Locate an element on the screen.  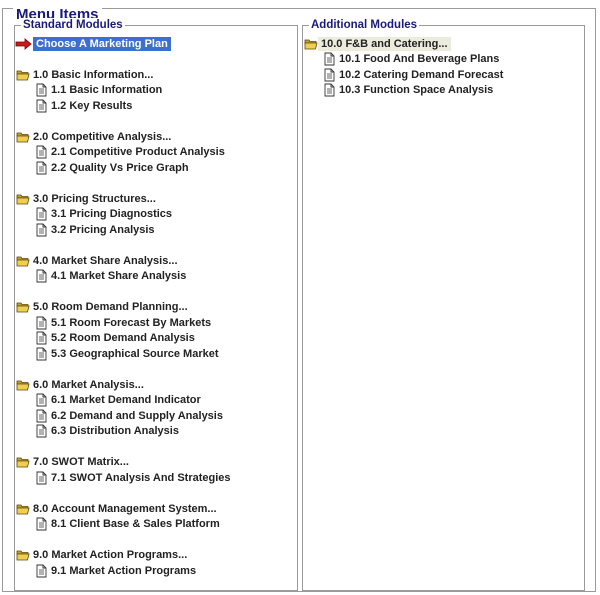
module-item: 1.1 Basic Information is located at coordinates (99, 90).